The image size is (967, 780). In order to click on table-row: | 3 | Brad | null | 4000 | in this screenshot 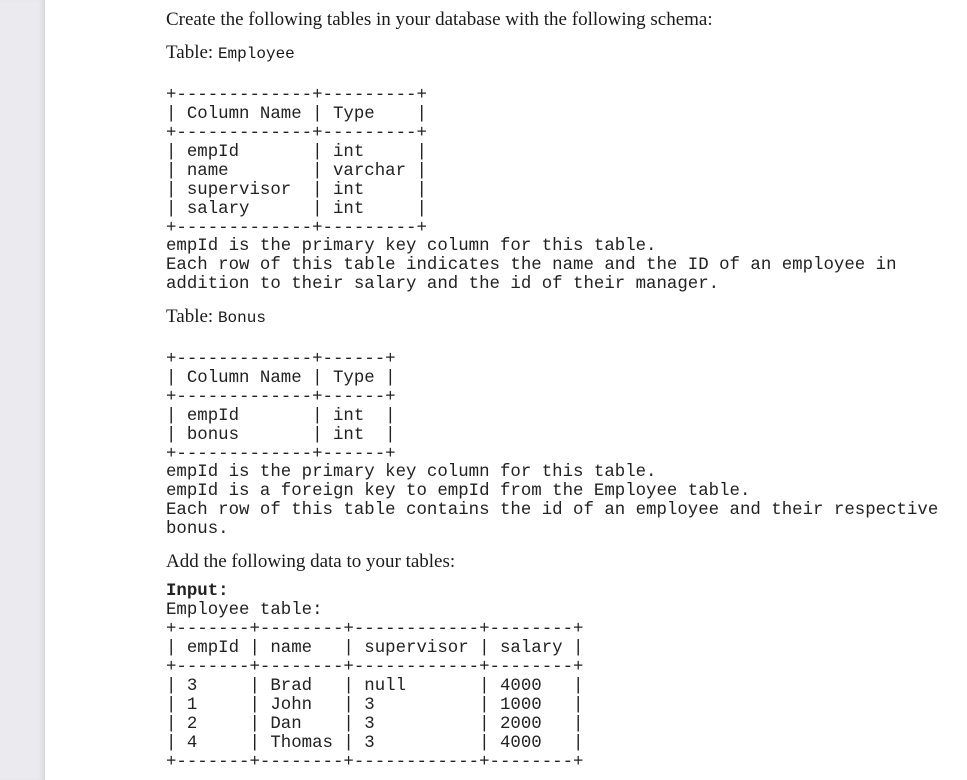, I will do `click(375, 686)`.